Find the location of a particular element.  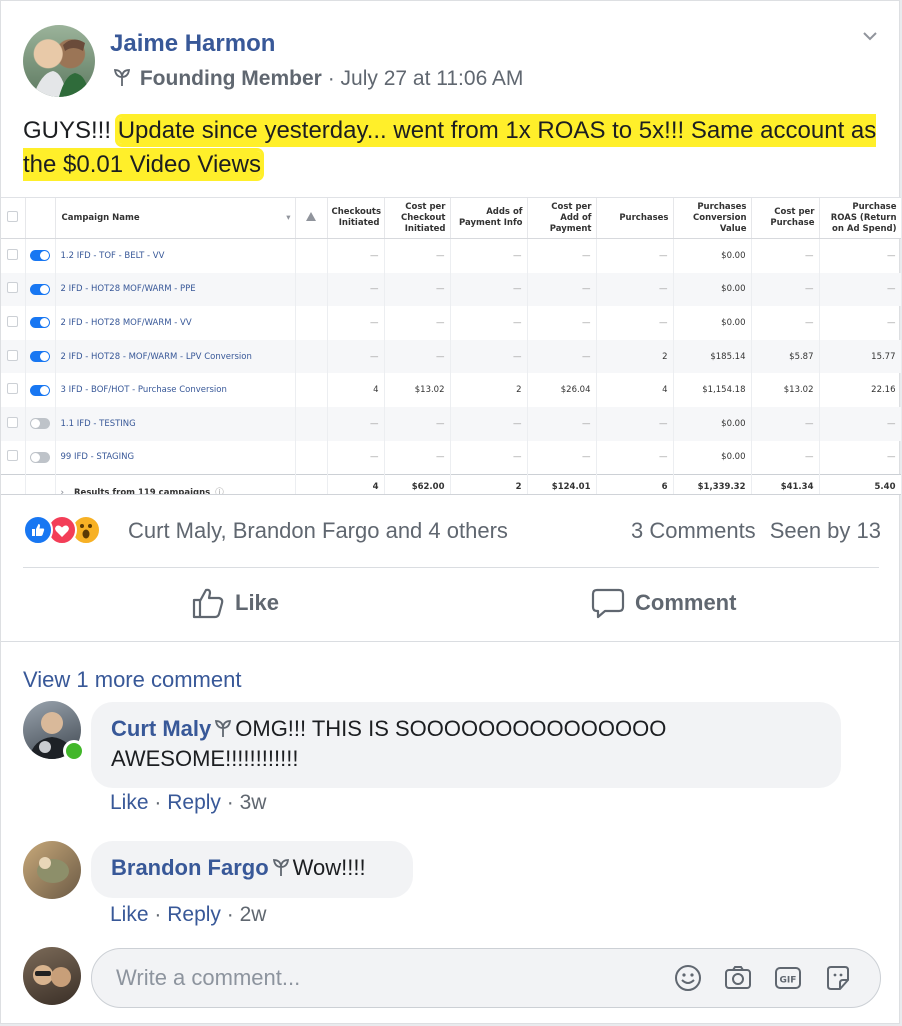

sort-icon: ▾ is located at coordinates (288, 218).